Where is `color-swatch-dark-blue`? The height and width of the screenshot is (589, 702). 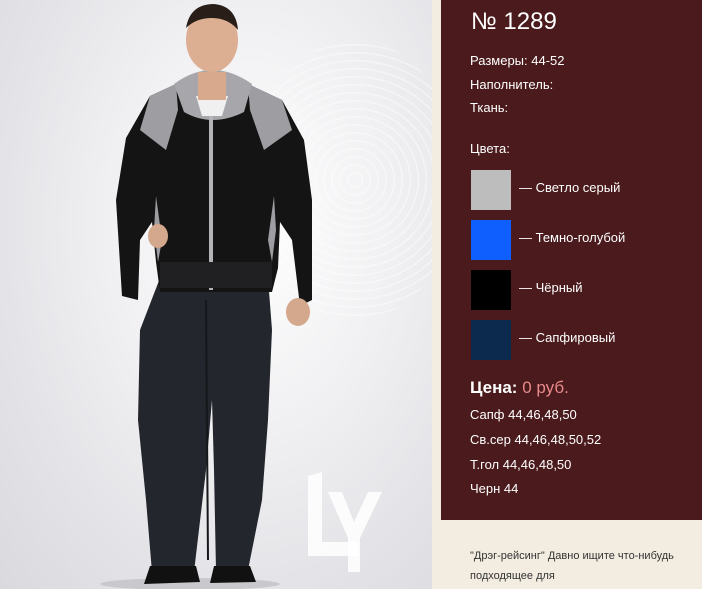
color-swatch-dark-blue is located at coordinates (491, 240).